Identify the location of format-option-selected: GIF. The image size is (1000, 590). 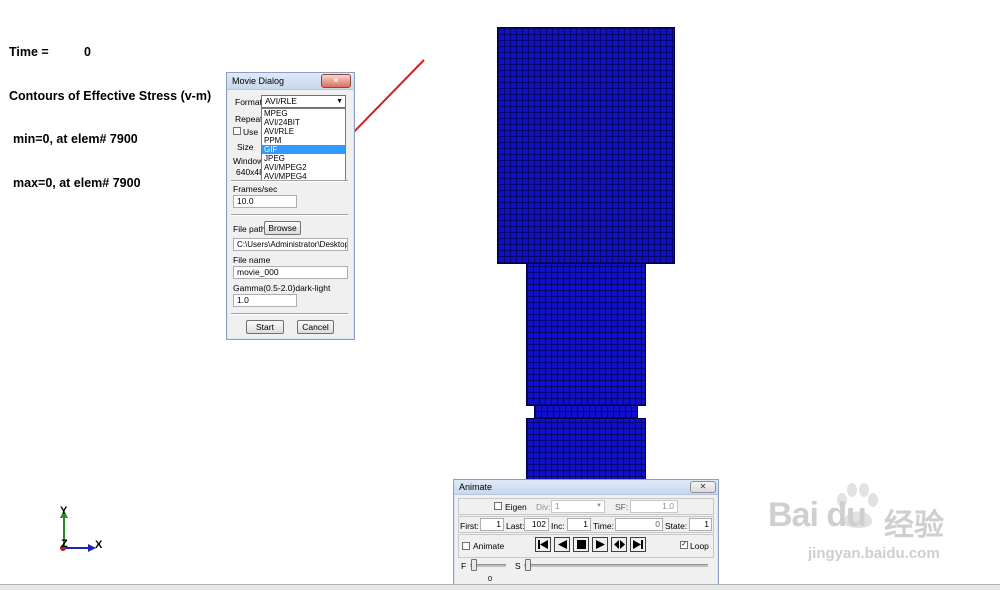
(303, 149).